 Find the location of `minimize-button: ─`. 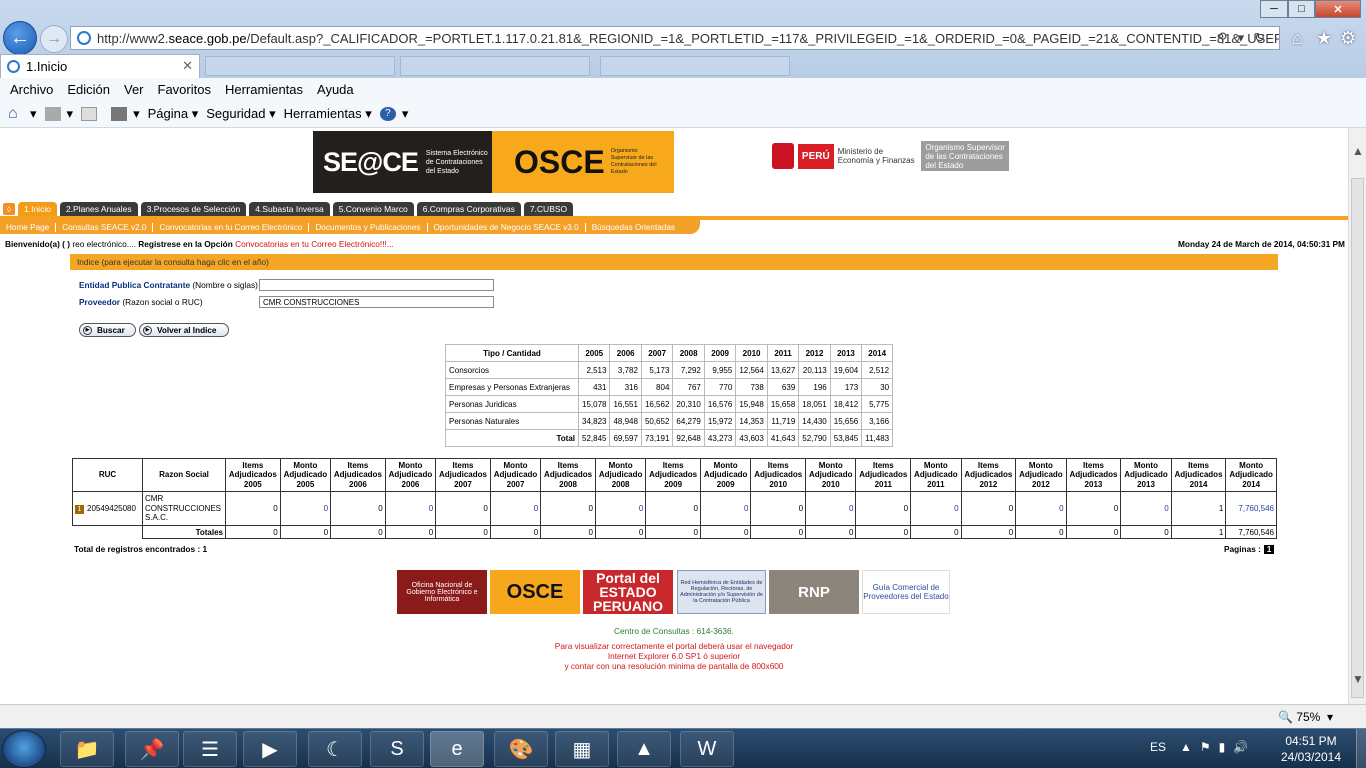

minimize-button: ─ is located at coordinates (1274, 9).